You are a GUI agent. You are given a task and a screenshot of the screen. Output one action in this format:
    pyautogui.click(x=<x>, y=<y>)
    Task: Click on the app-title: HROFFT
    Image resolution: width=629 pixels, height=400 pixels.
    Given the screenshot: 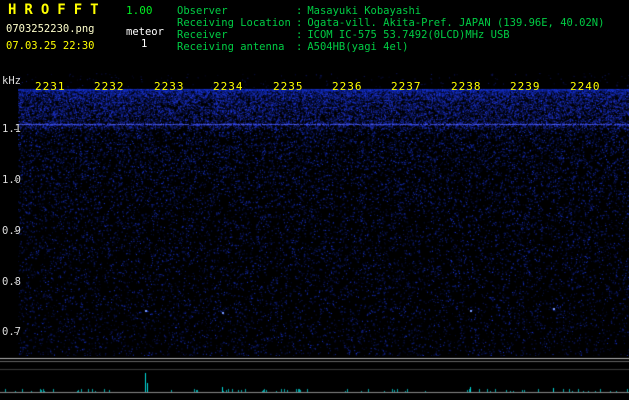 What is the action you would take?
    pyautogui.click(x=57, y=10)
    